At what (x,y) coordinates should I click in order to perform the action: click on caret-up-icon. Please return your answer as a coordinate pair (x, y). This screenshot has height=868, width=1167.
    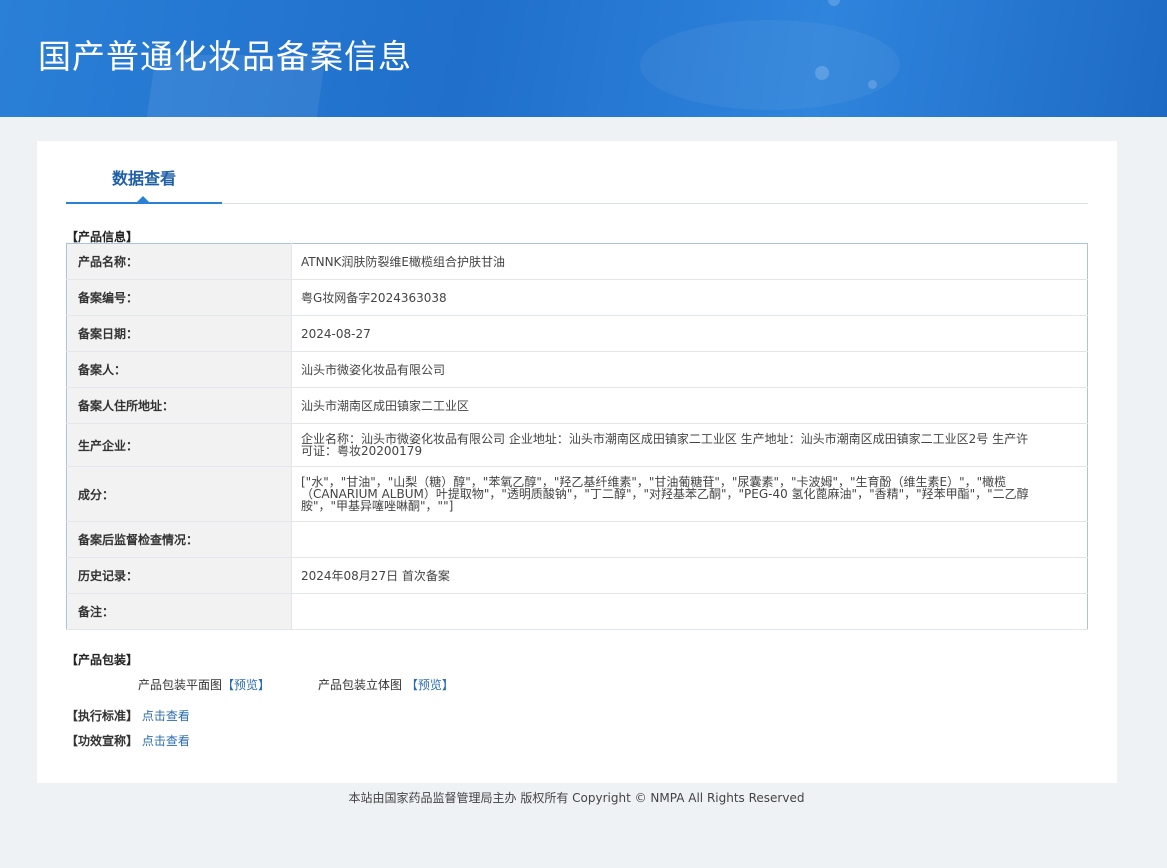
    Looking at the image, I should click on (143, 199).